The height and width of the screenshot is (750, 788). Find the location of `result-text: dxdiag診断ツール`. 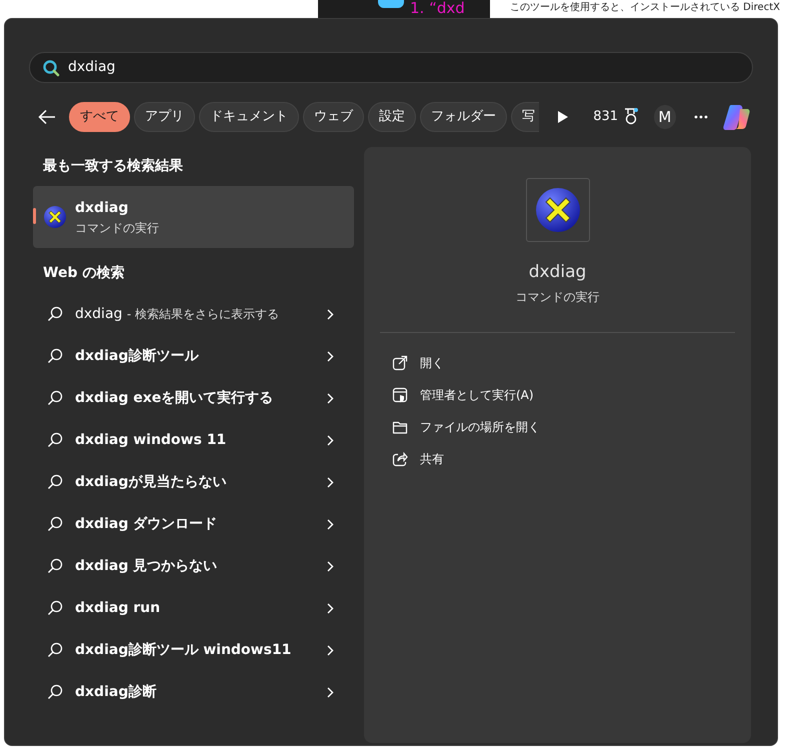

result-text: dxdiag診断ツール is located at coordinates (137, 356).